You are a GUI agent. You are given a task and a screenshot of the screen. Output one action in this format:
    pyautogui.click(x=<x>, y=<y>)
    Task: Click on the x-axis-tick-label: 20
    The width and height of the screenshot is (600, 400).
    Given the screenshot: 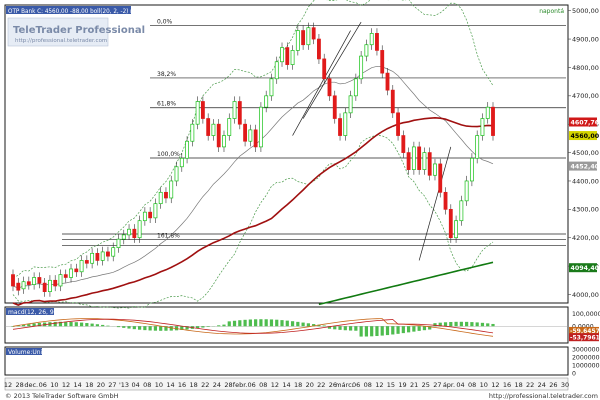 What is the action you would take?
    pyautogui.click(x=310, y=385)
    